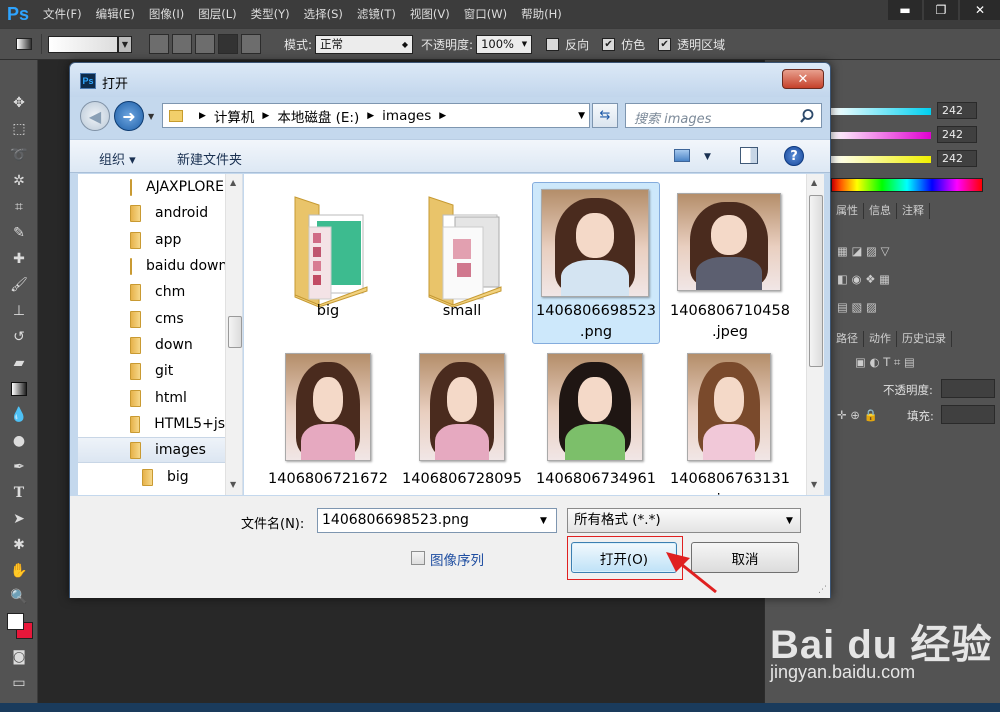 The height and width of the screenshot is (712, 1000). I want to click on tree-item-html: html, so click(151, 398).